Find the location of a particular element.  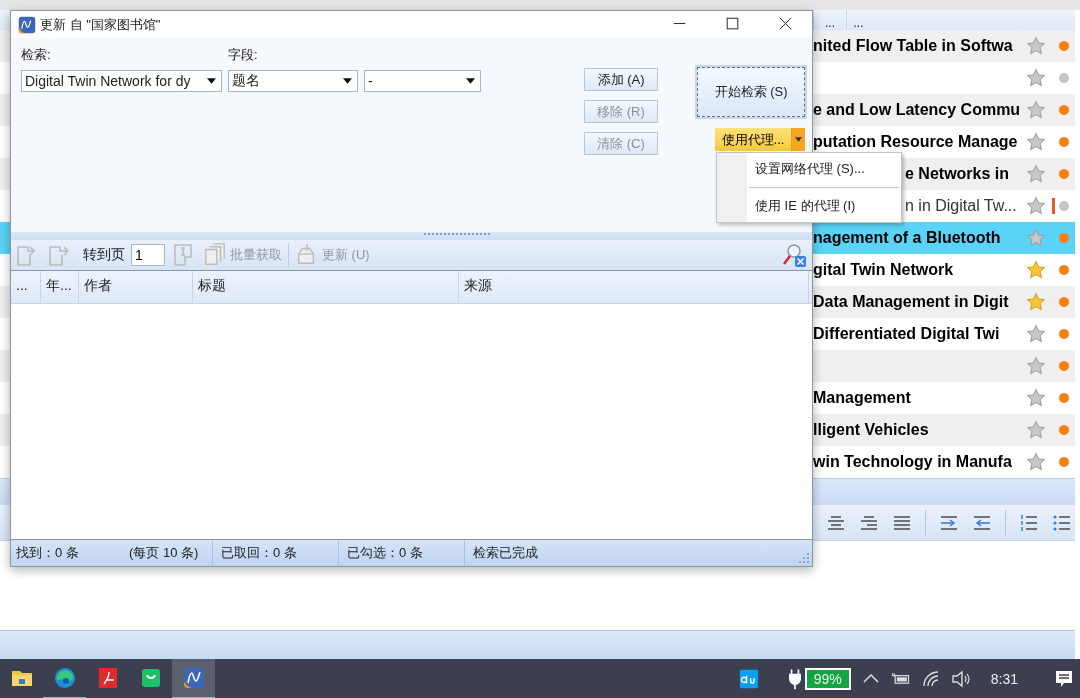

go-to-page-label: 转到页 is located at coordinates (104, 255).